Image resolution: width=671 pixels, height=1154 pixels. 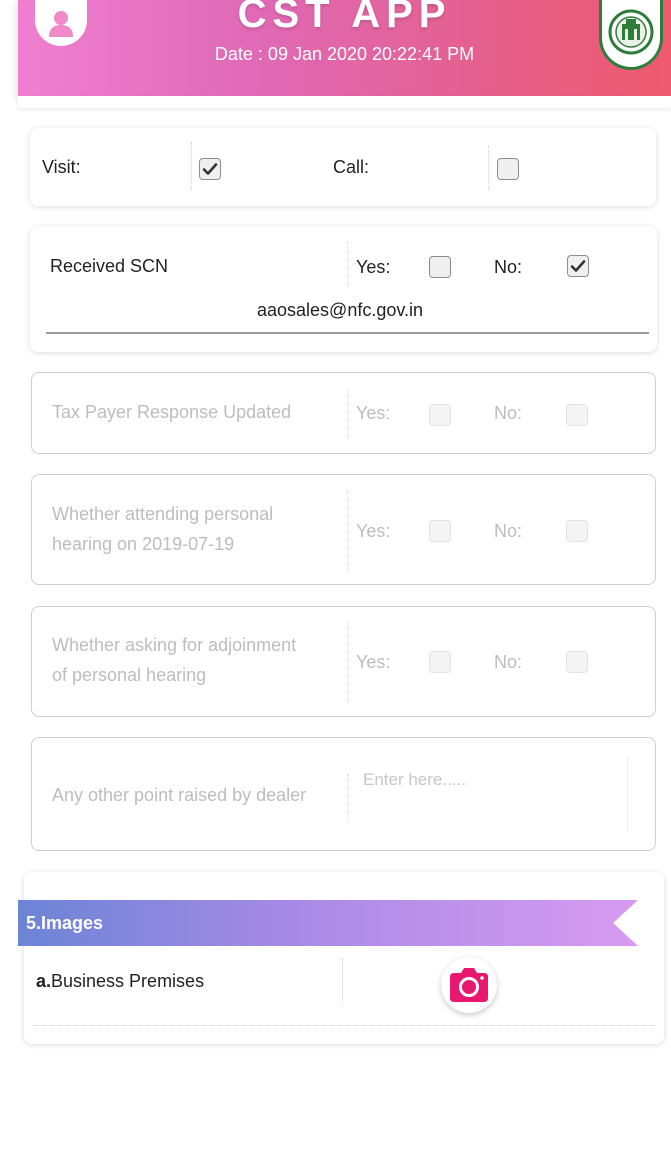 What do you see at coordinates (440, 267) in the screenshot?
I see `scn-yes-checkbox` at bounding box center [440, 267].